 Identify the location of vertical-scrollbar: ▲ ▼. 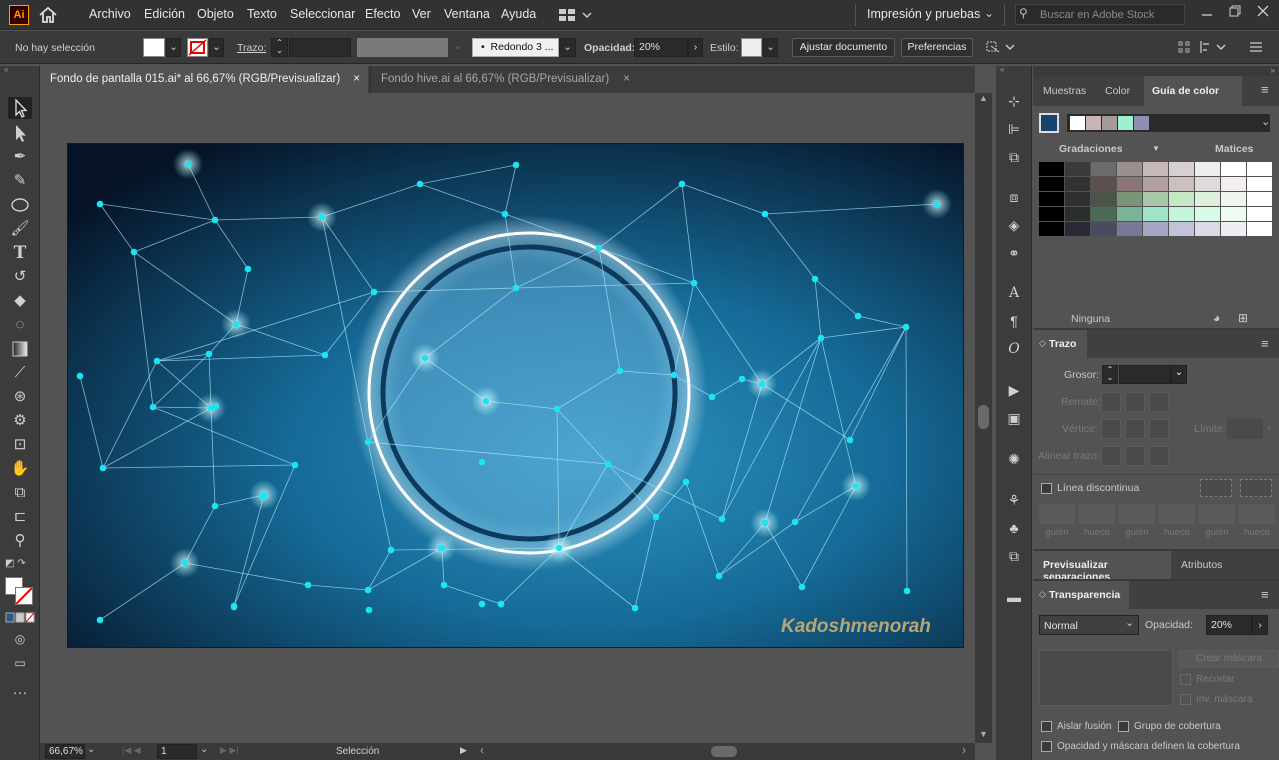
(983, 418).